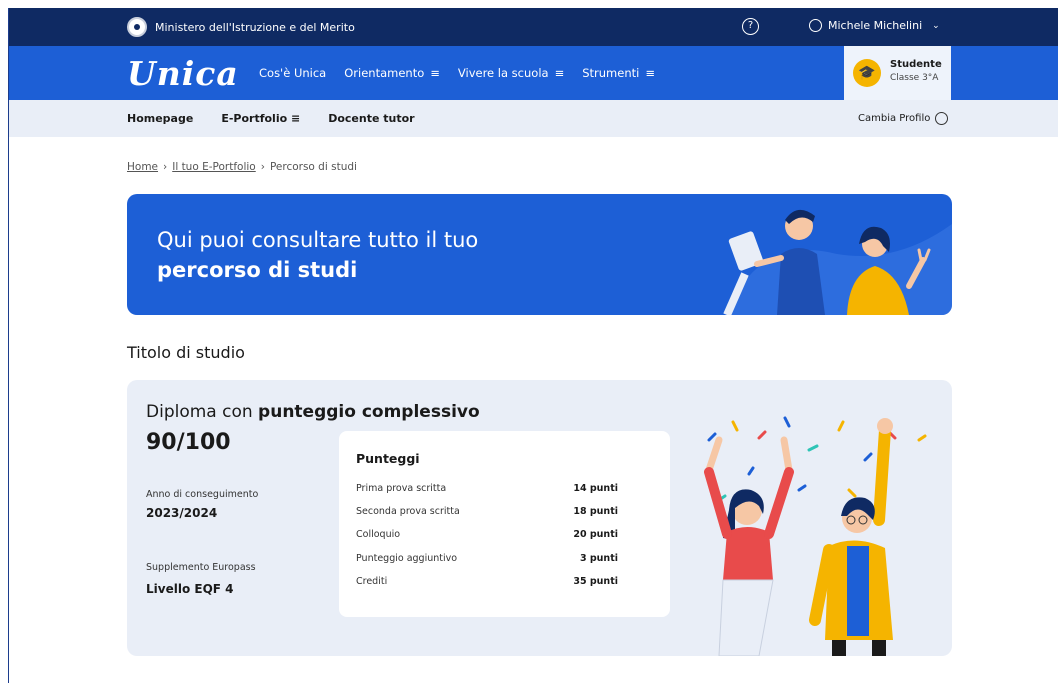 Image resolution: width=1058 pixels, height=683 pixels. What do you see at coordinates (201, 567) in the screenshot?
I see `supplement-label: Supplemento Europass` at bounding box center [201, 567].